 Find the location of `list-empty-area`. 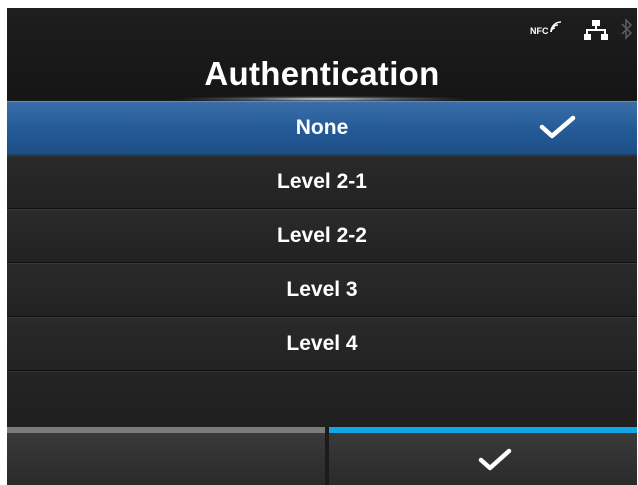

list-empty-area is located at coordinates (322, 399).